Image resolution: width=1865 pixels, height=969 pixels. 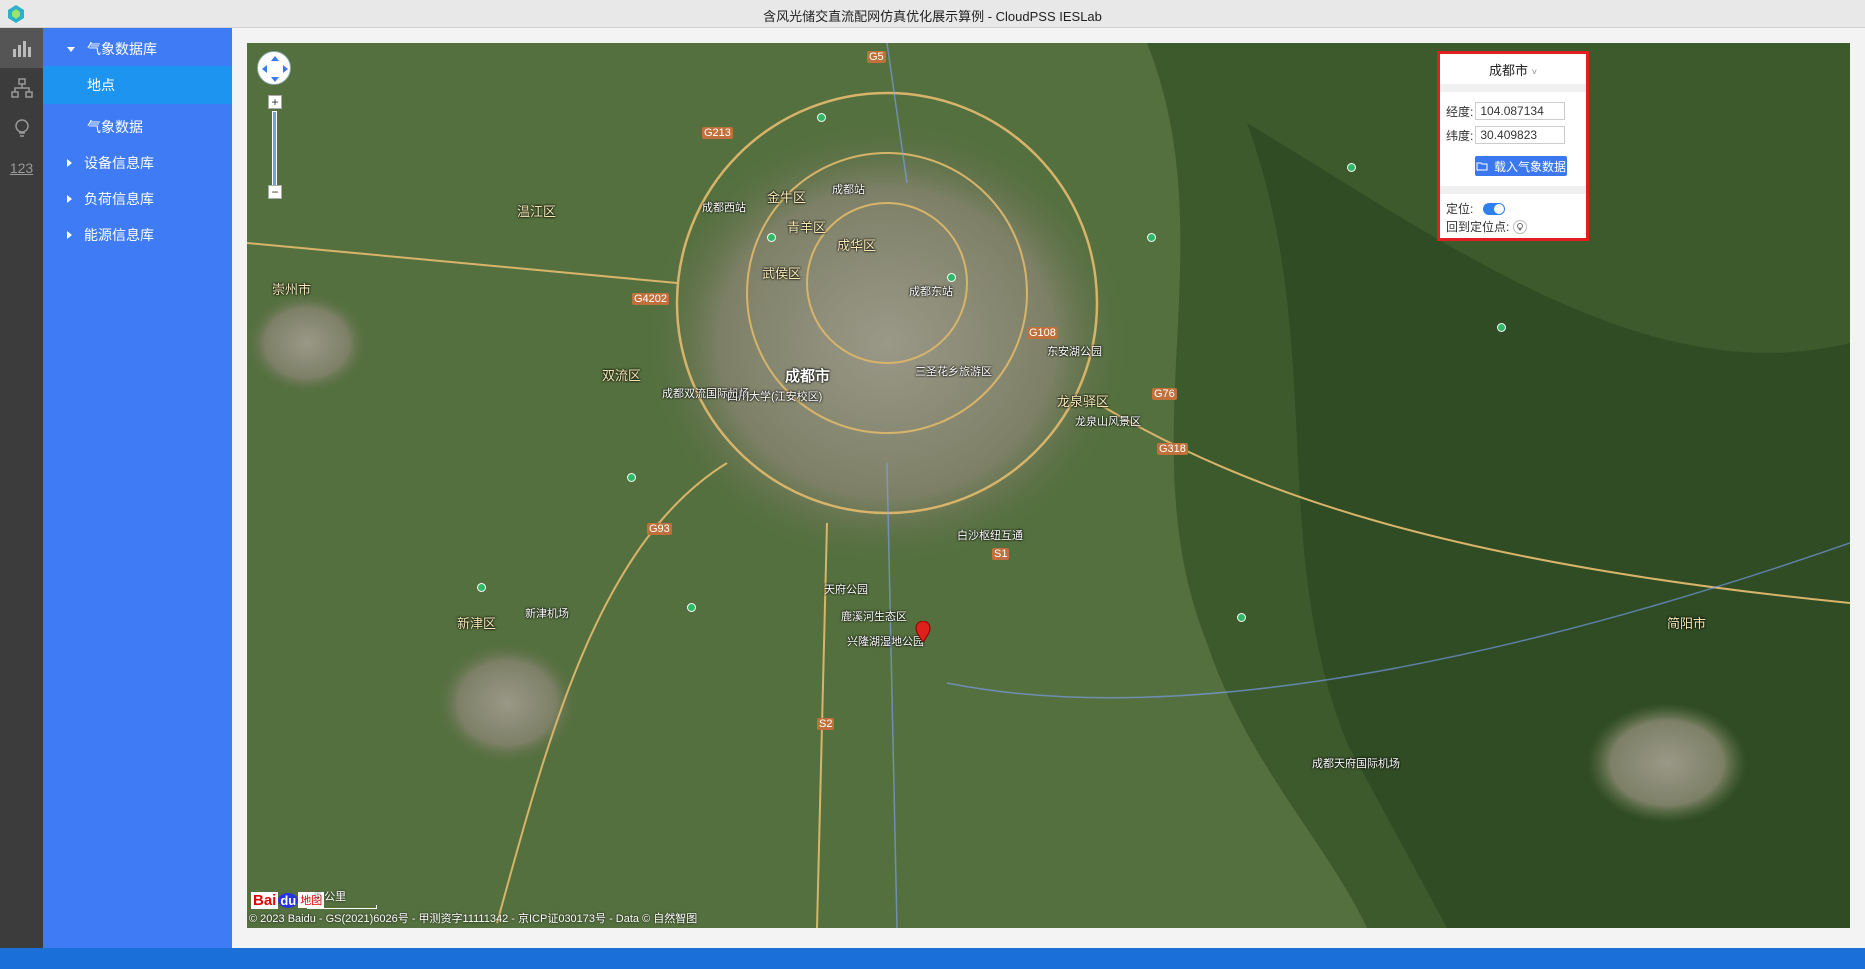 I want to click on load-weather-data-button: 载入气象数据, so click(x=1521, y=166).